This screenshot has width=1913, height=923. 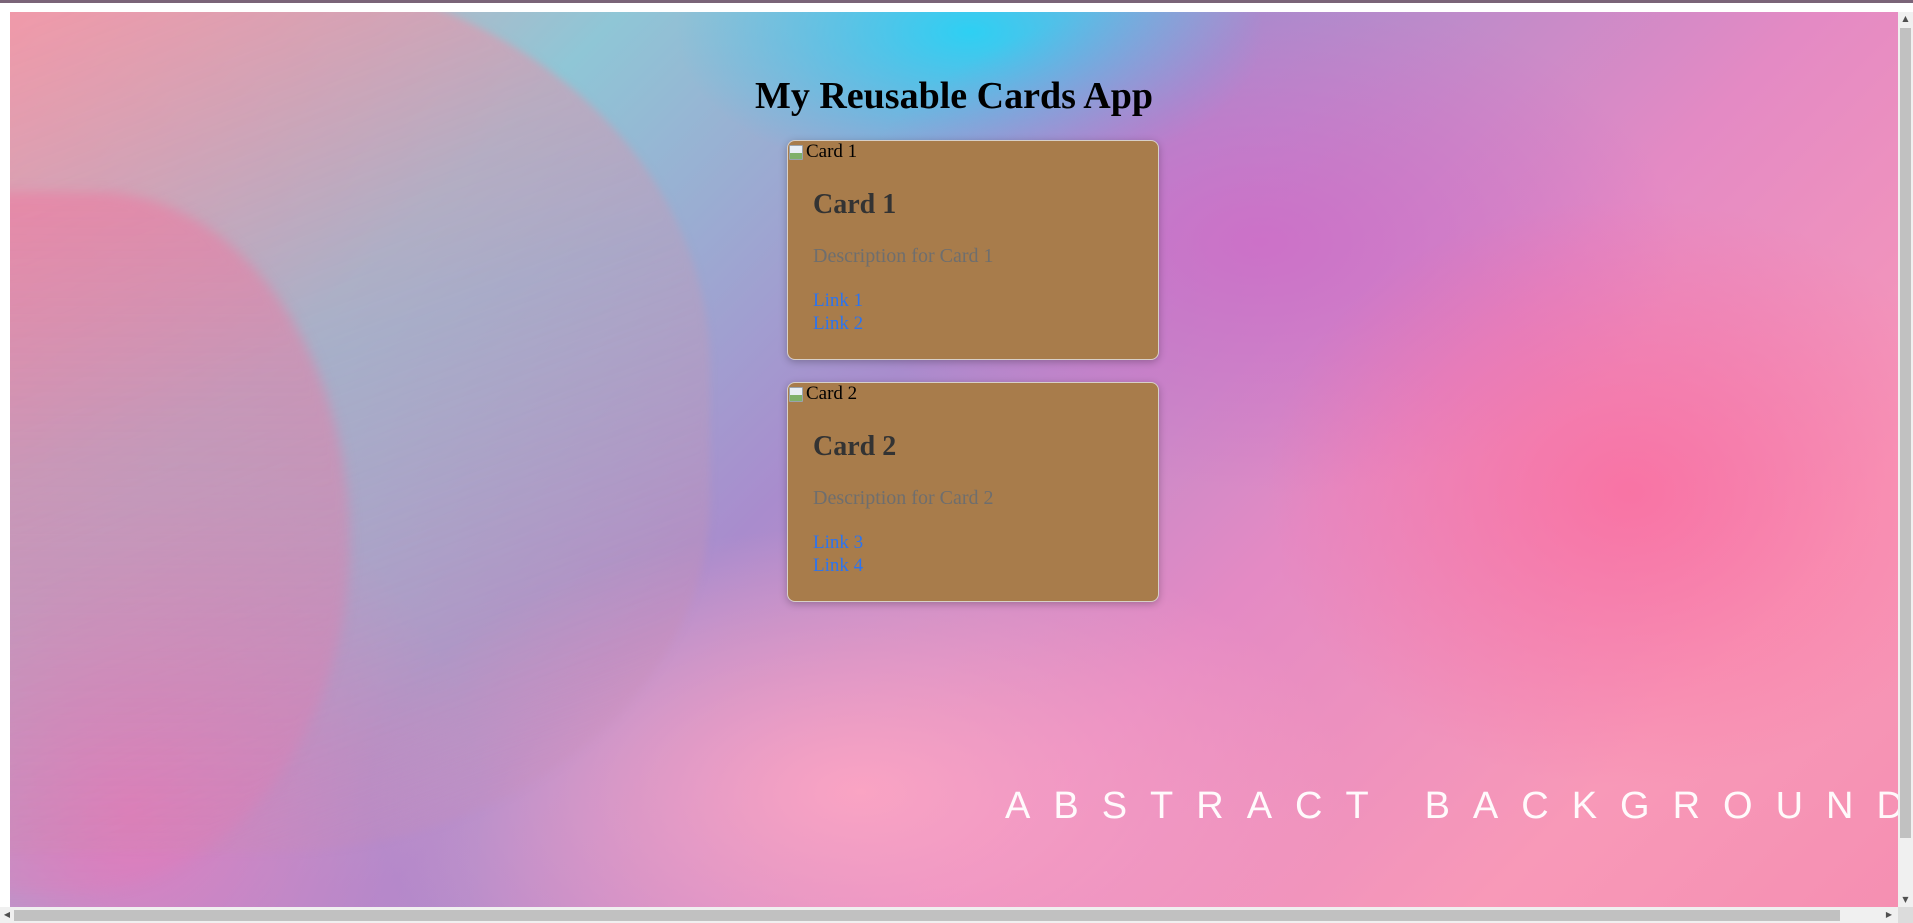 I want to click on card-link: Link 1, so click(x=838, y=300).